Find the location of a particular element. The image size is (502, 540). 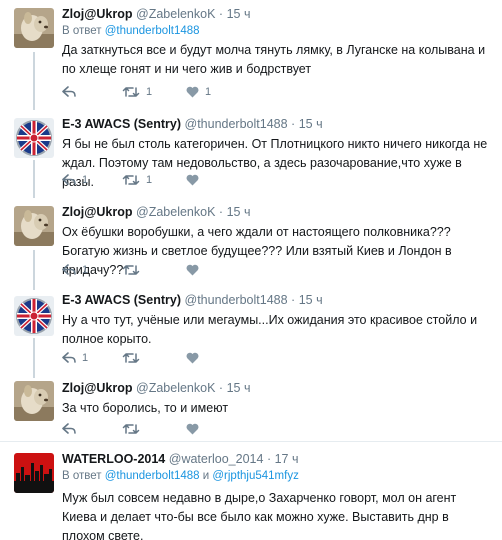

city-skyline-avatar-image is located at coordinates (34, 473).